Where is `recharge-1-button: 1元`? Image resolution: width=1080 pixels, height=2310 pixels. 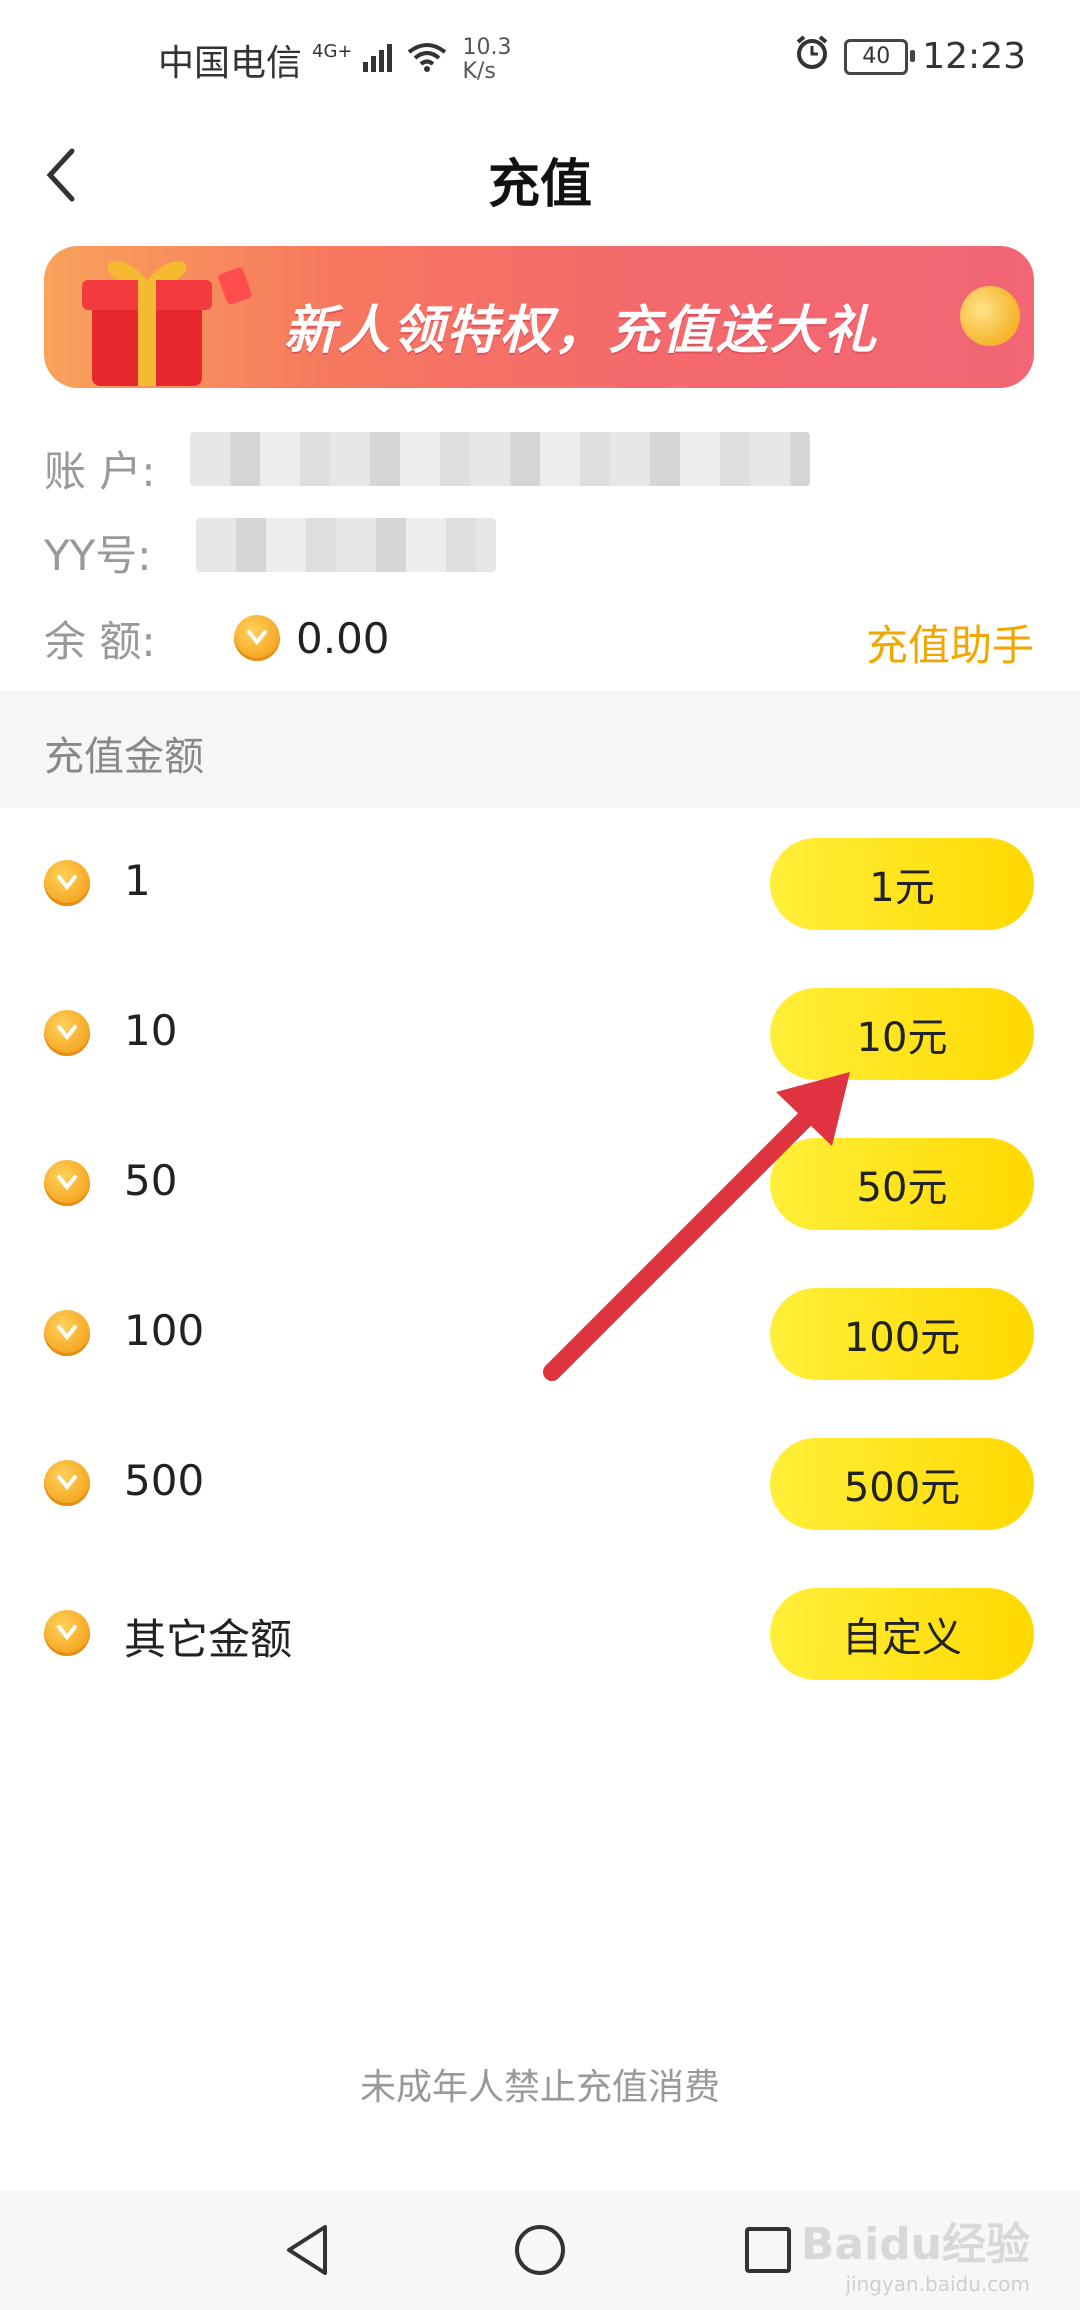
recharge-1-button: 1元 is located at coordinates (902, 884).